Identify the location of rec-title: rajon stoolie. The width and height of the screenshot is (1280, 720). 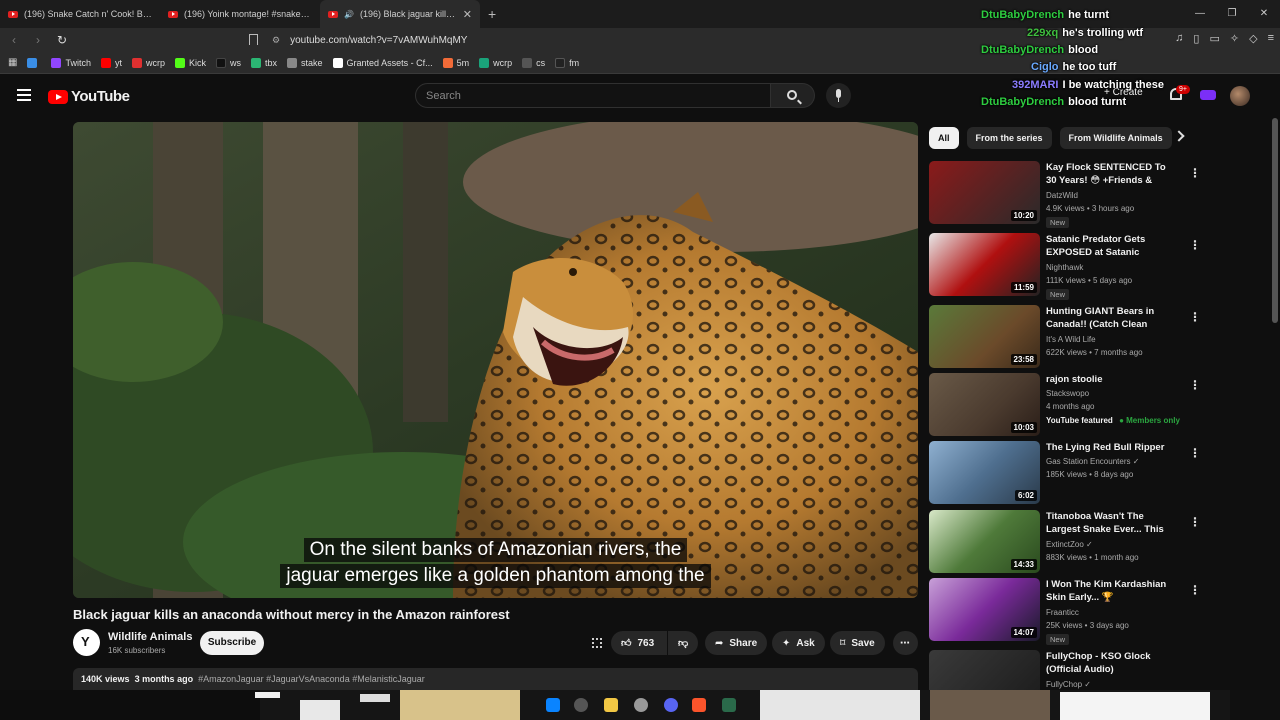
(1108, 379).